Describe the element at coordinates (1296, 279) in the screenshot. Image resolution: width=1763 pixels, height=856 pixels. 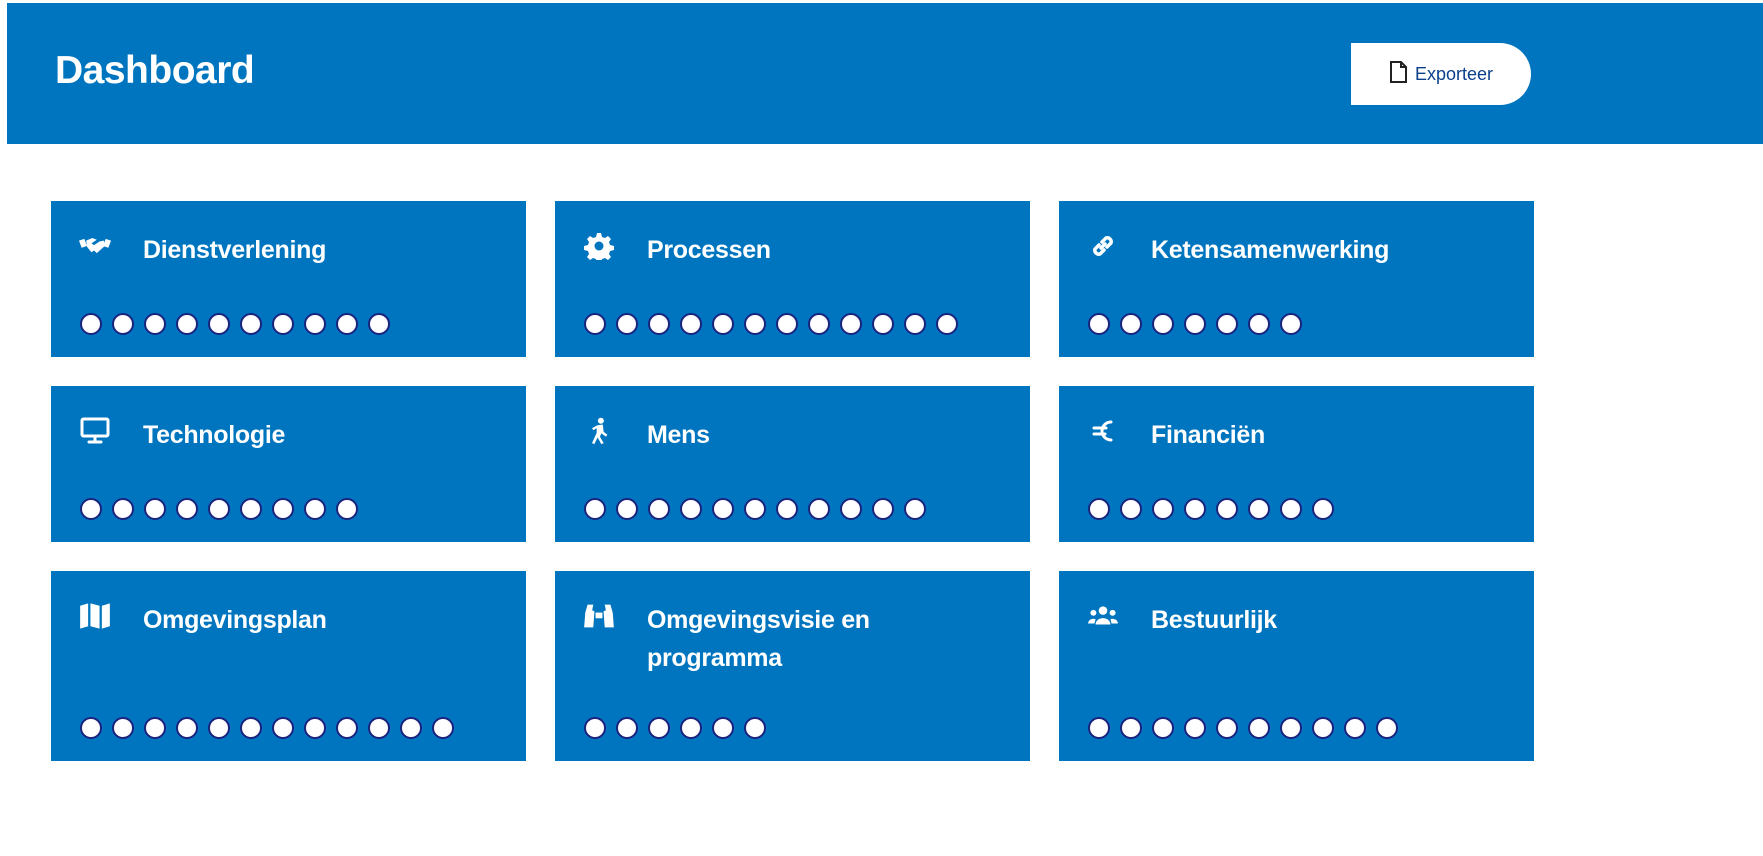
I see `card-ketensamenwerking: Ketensamenwerking` at that location.